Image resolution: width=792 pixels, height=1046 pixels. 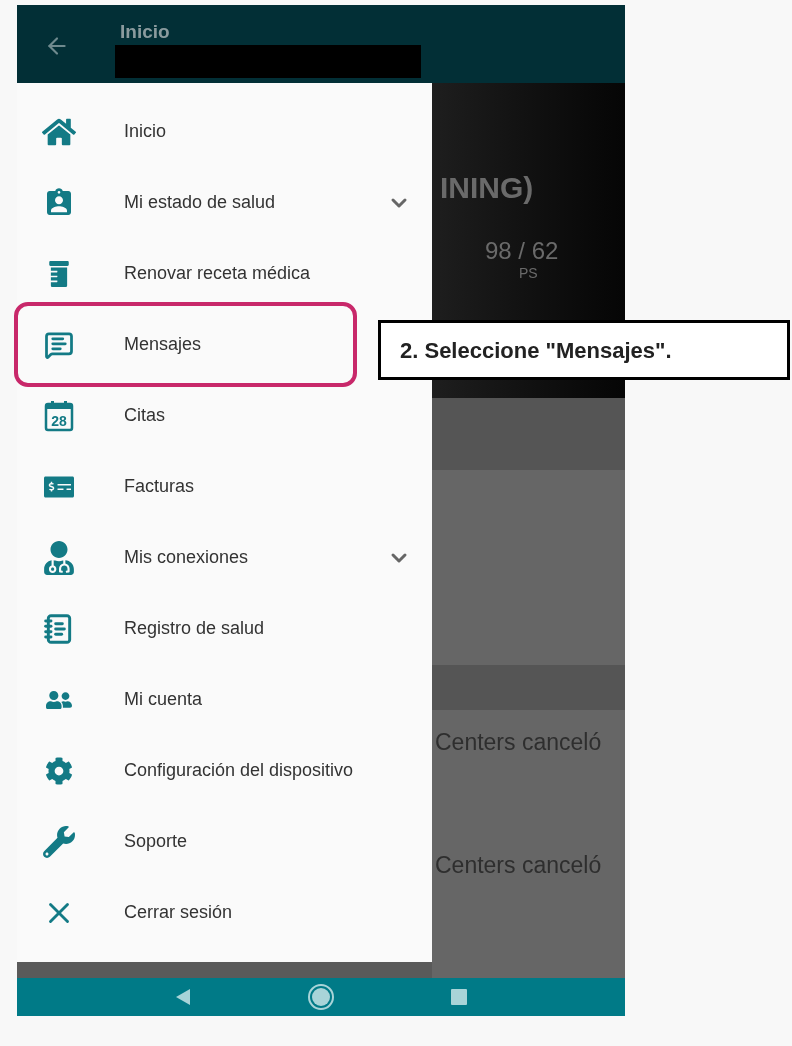 I want to click on menu-item: Soporte, so click(x=189, y=841).